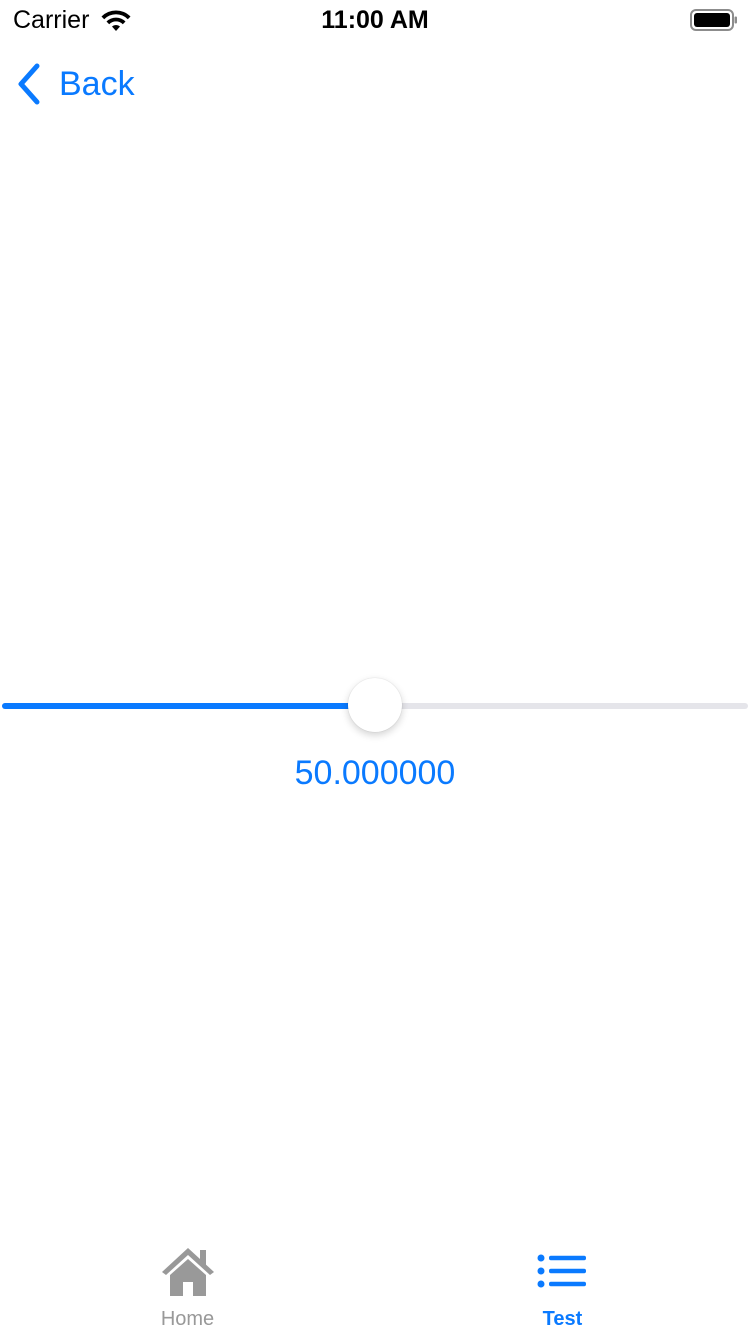  Describe the element at coordinates (561, 1271) in the screenshot. I see `list-icon` at that location.